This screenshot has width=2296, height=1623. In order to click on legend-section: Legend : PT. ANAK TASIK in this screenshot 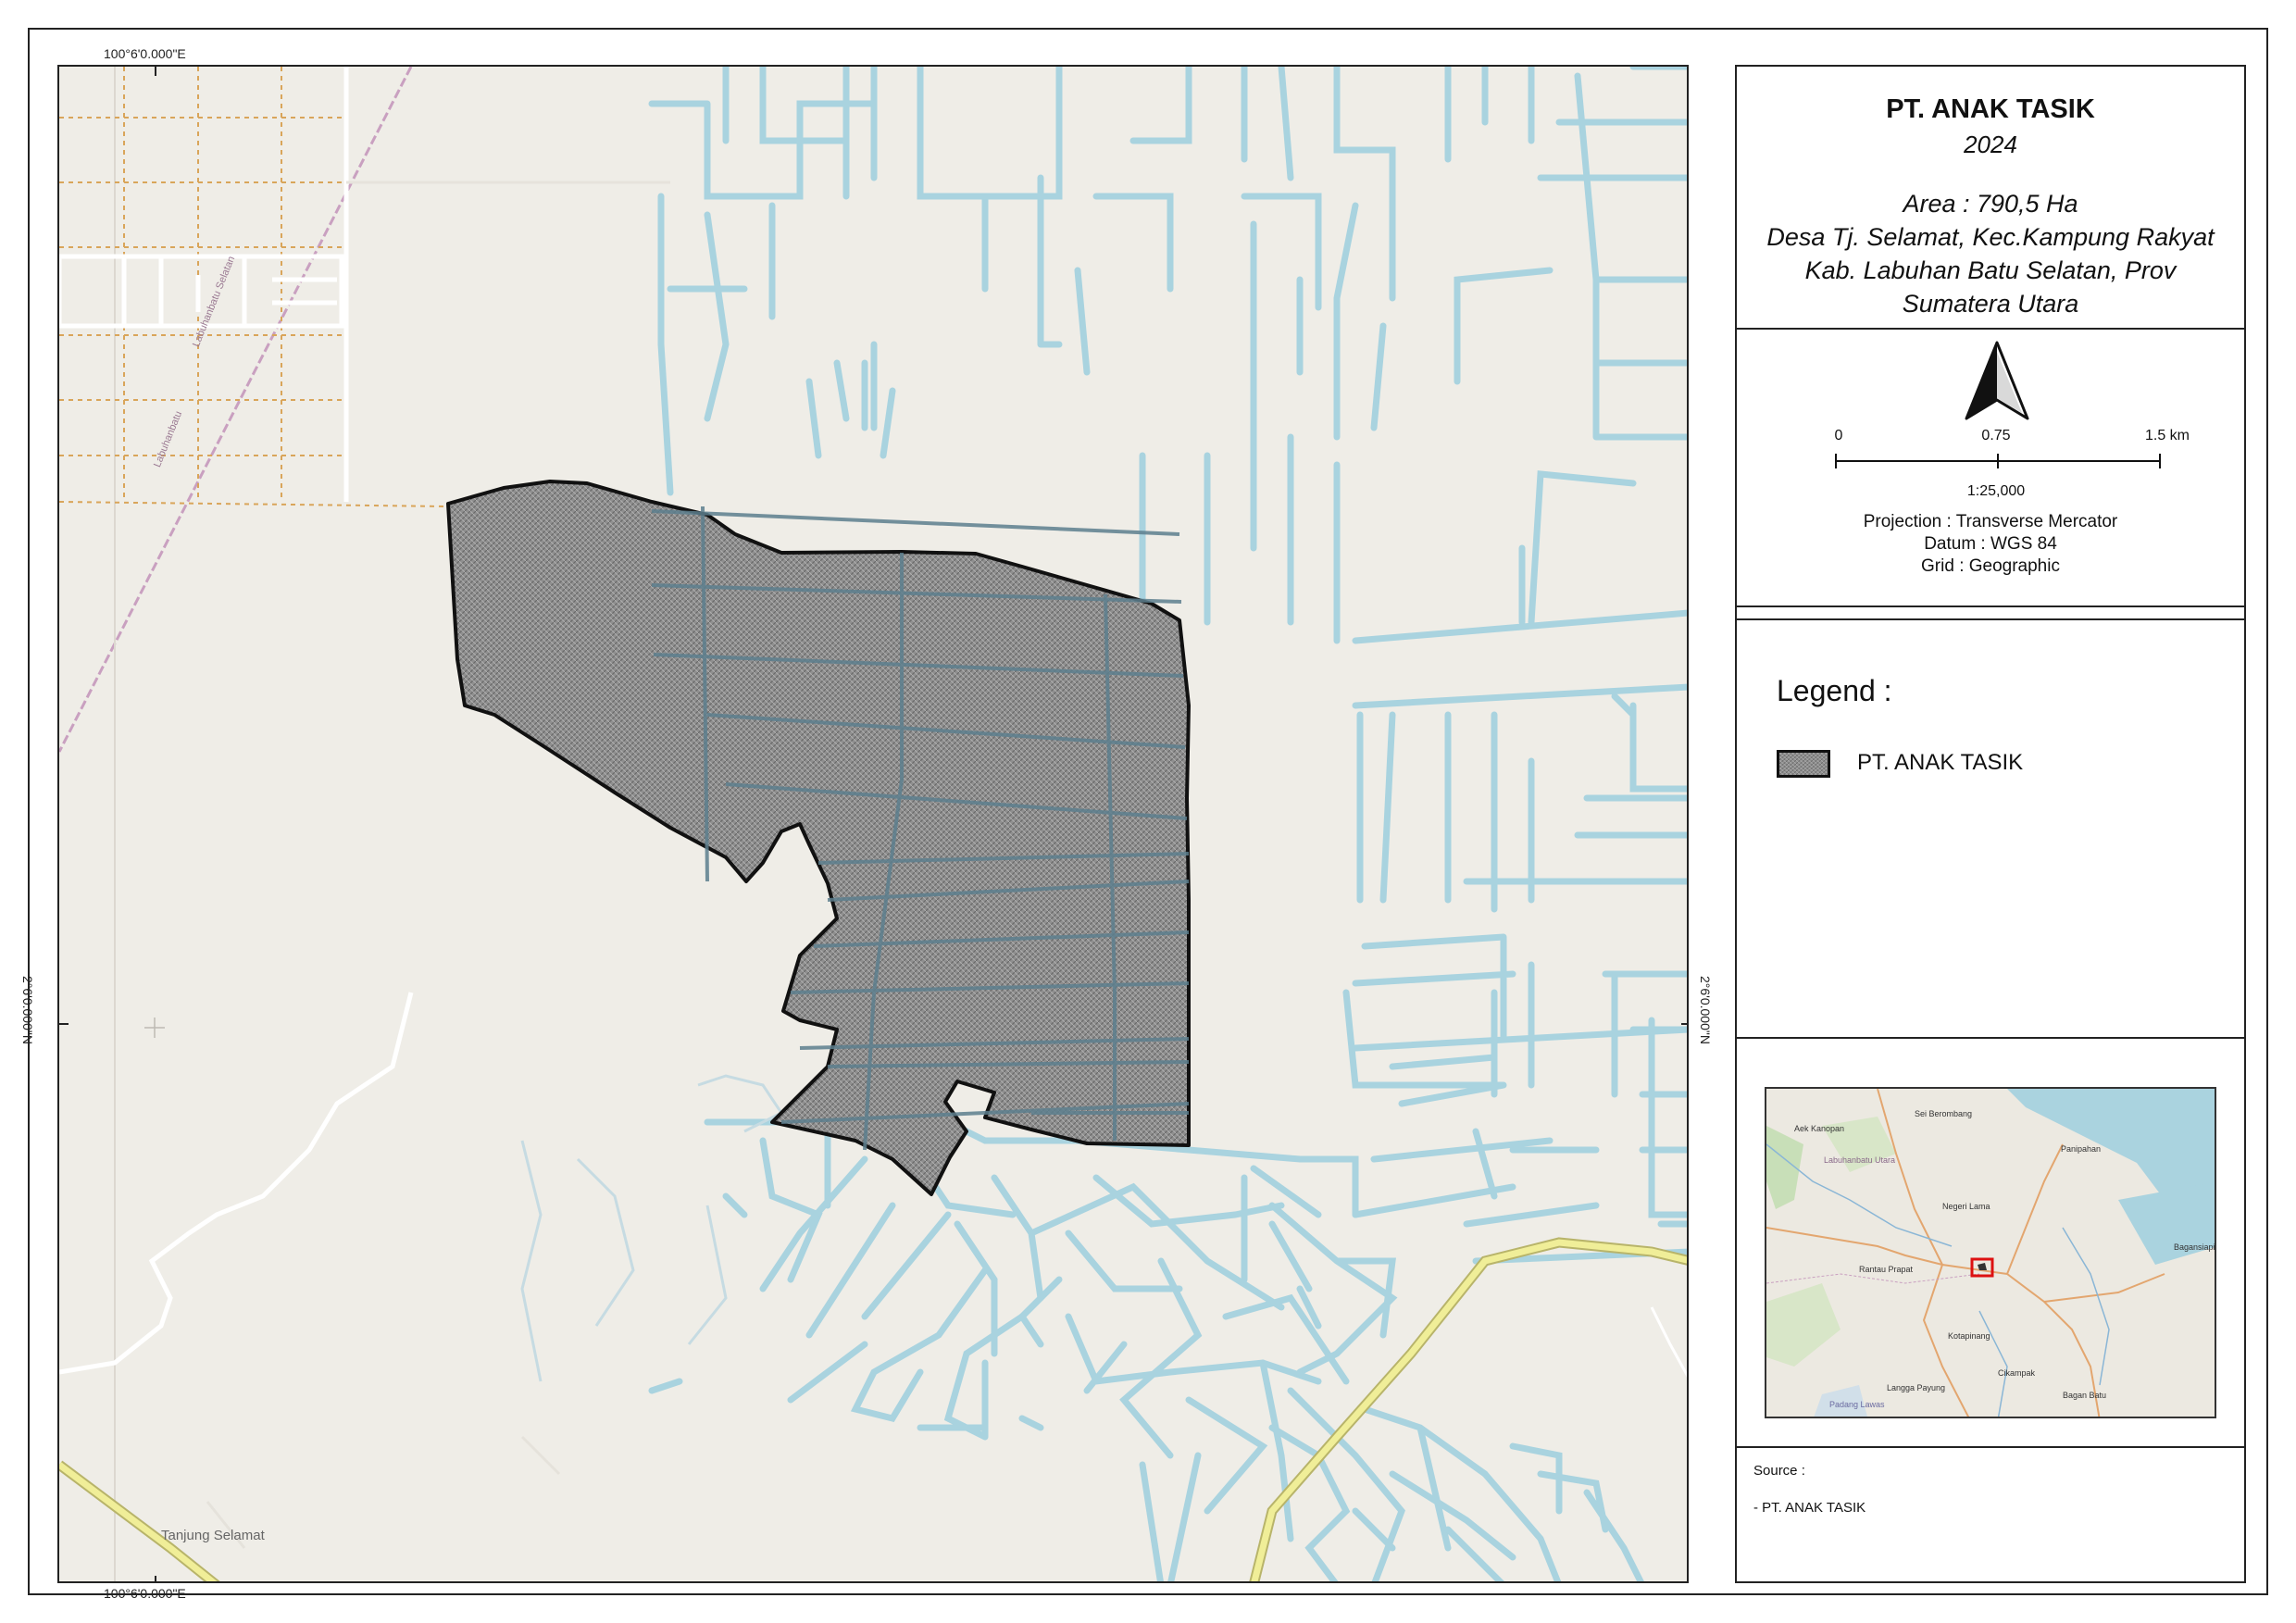, I will do `click(1991, 828)`.